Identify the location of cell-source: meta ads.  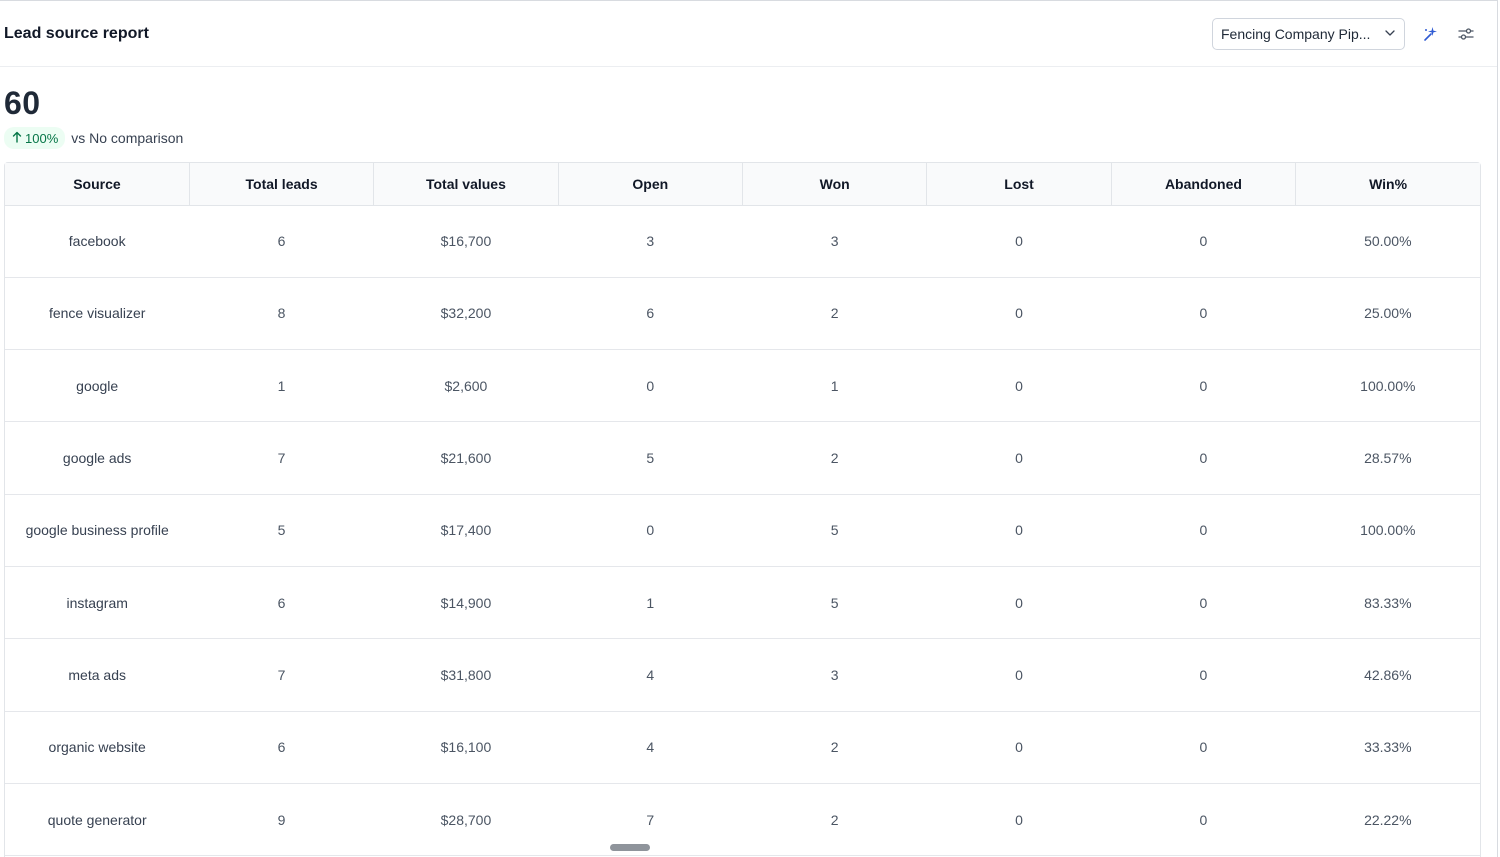
(97, 675).